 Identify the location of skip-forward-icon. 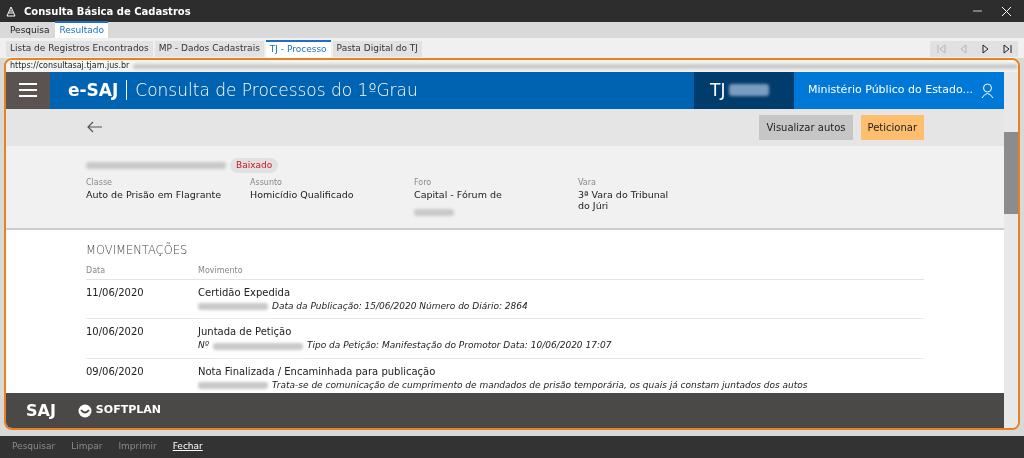
(1007, 49).